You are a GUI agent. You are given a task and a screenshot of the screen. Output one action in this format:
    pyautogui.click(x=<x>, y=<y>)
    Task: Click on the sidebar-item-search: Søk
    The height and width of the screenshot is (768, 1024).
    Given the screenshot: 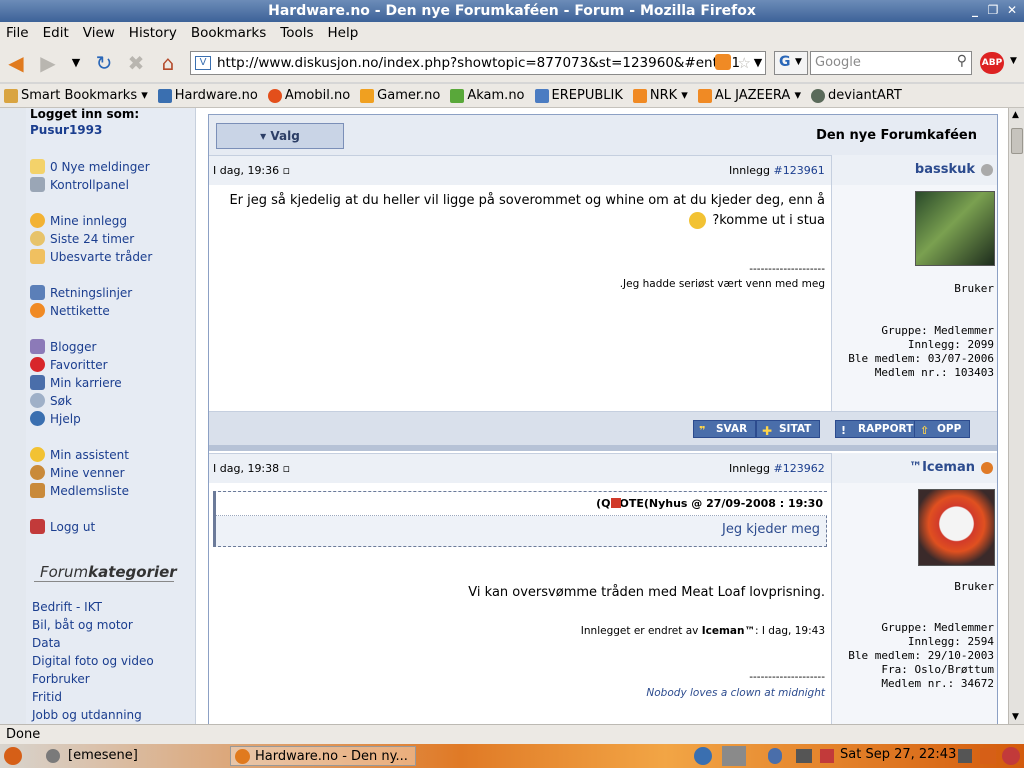 What is the action you would take?
    pyautogui.click(x=51, y=400)
    